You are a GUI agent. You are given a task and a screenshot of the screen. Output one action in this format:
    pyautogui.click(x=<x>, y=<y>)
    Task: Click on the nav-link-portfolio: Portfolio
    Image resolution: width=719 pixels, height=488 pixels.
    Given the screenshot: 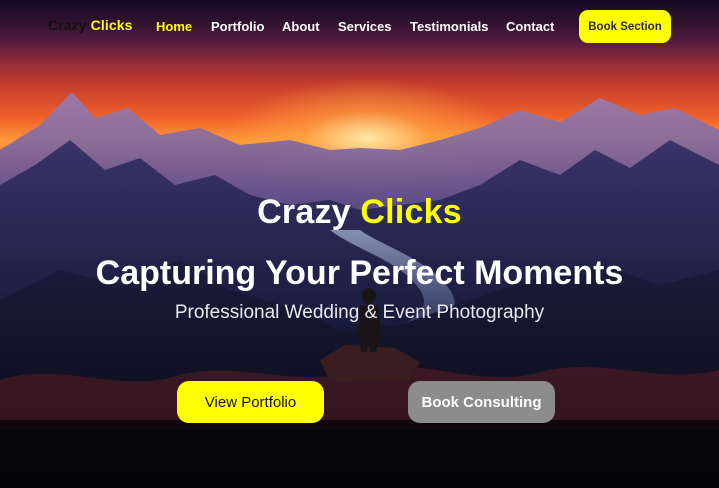 What is the action you would take?
    pyautogui.click(x=237, y=26)
    